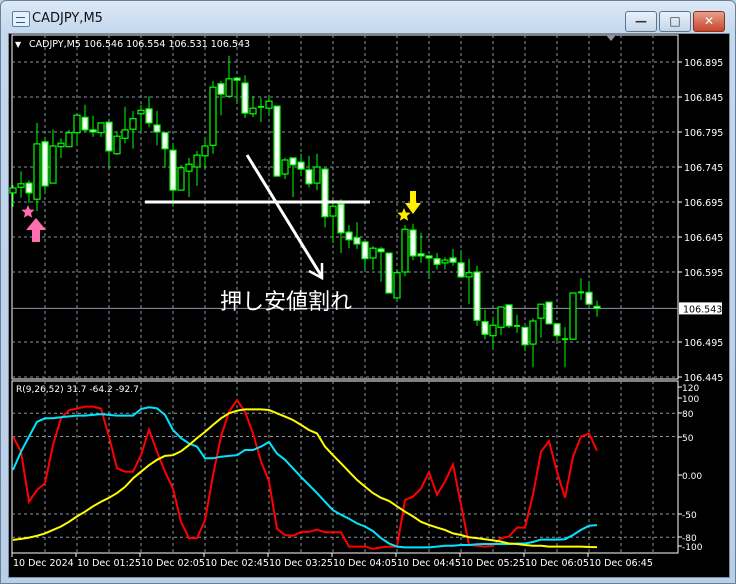 This screenshot has width=736, height=584. I want to click on indicator-label: R(9,26,52) 31.7 -64.2 -92.7, so click(77, 390).